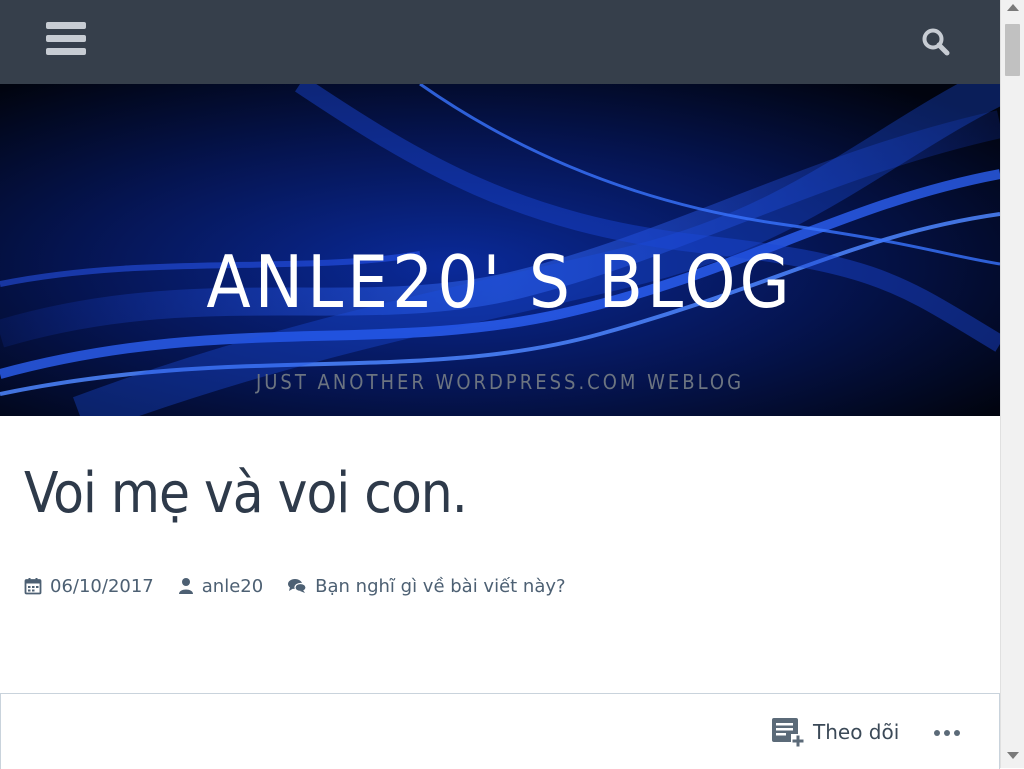 This screenshot has width=1024, height=769. I want to click on user-icon, so click(185, 586).